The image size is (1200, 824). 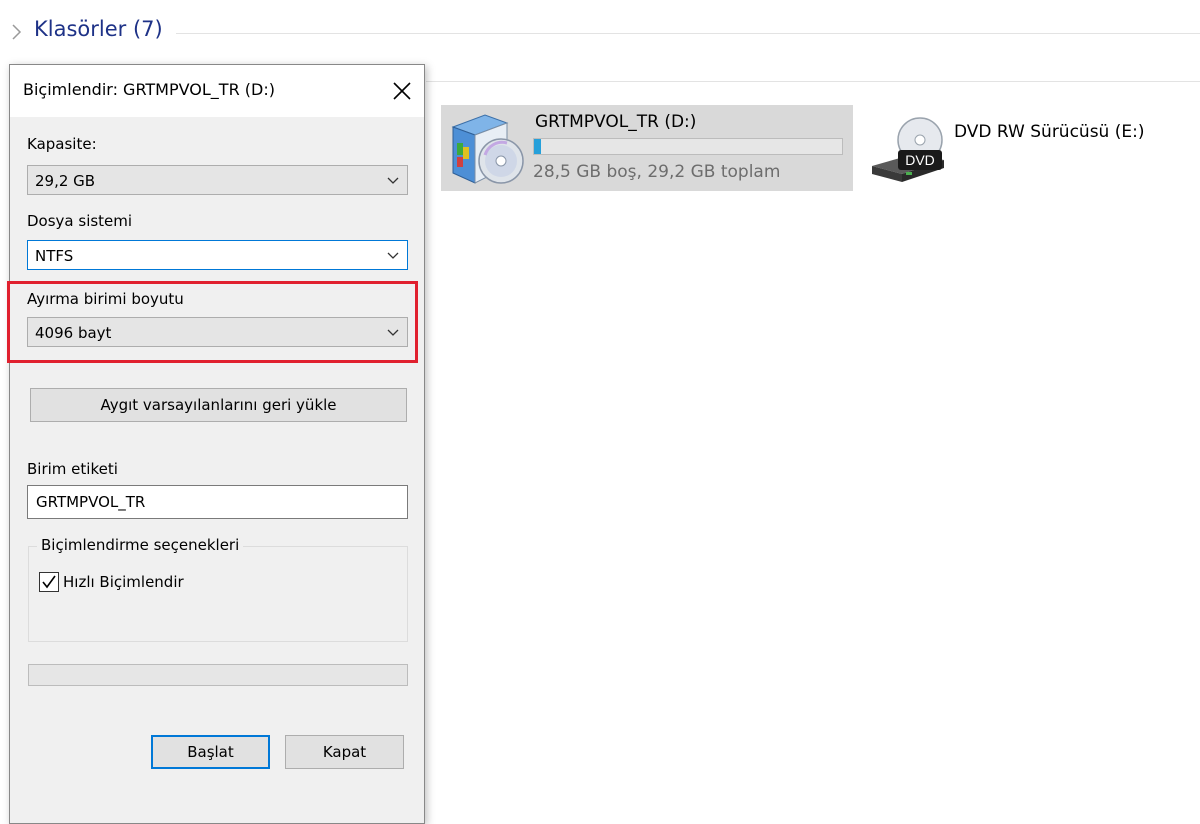 I want to click on allocation-unit-value: 4096 bayt, so click(x=73, y=333).